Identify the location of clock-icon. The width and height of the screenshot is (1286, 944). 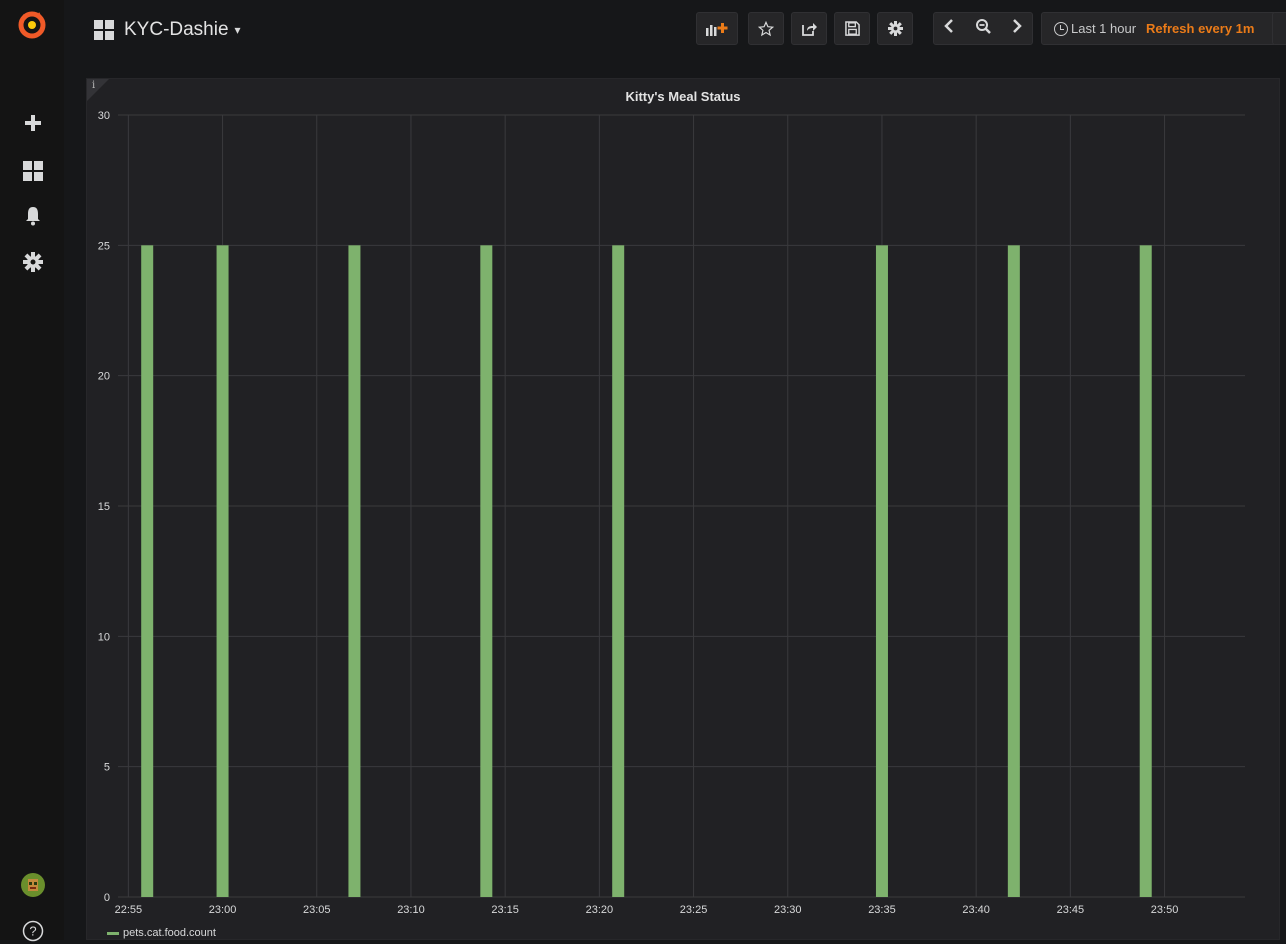
(1061, 28).